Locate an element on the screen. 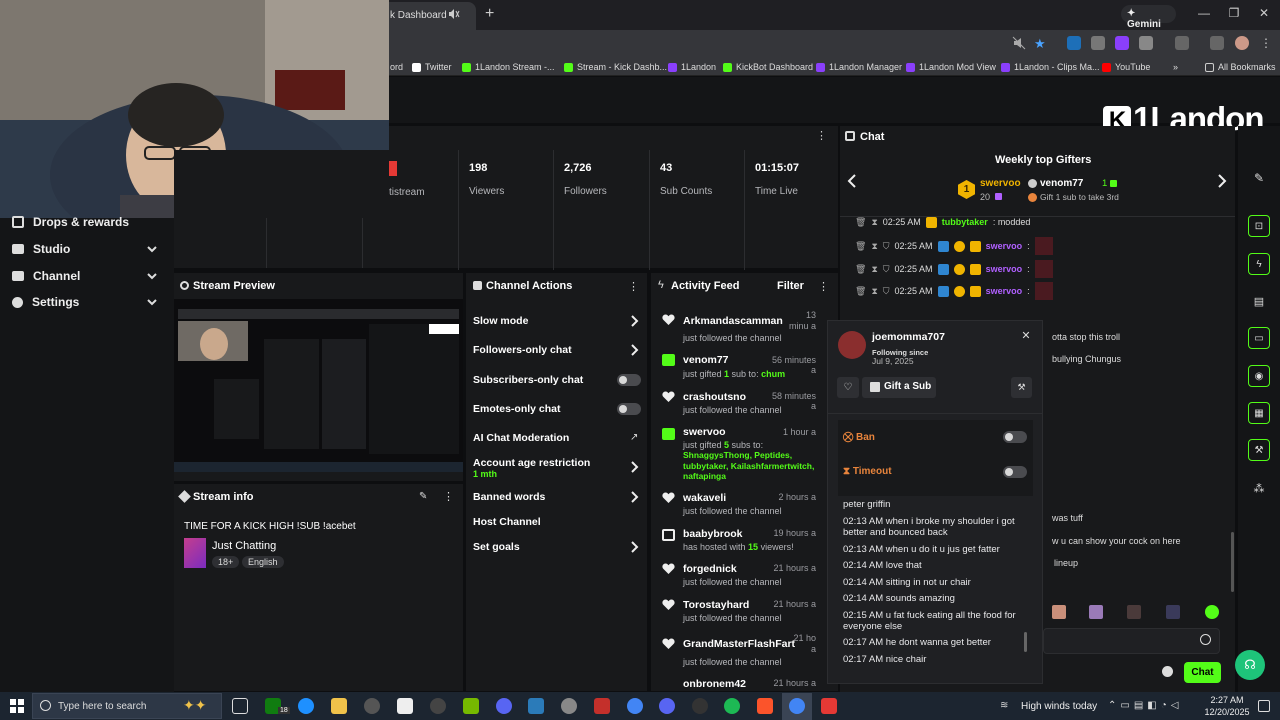  followers-only-label: Followers-only chat is located at coordinates (522, 350).